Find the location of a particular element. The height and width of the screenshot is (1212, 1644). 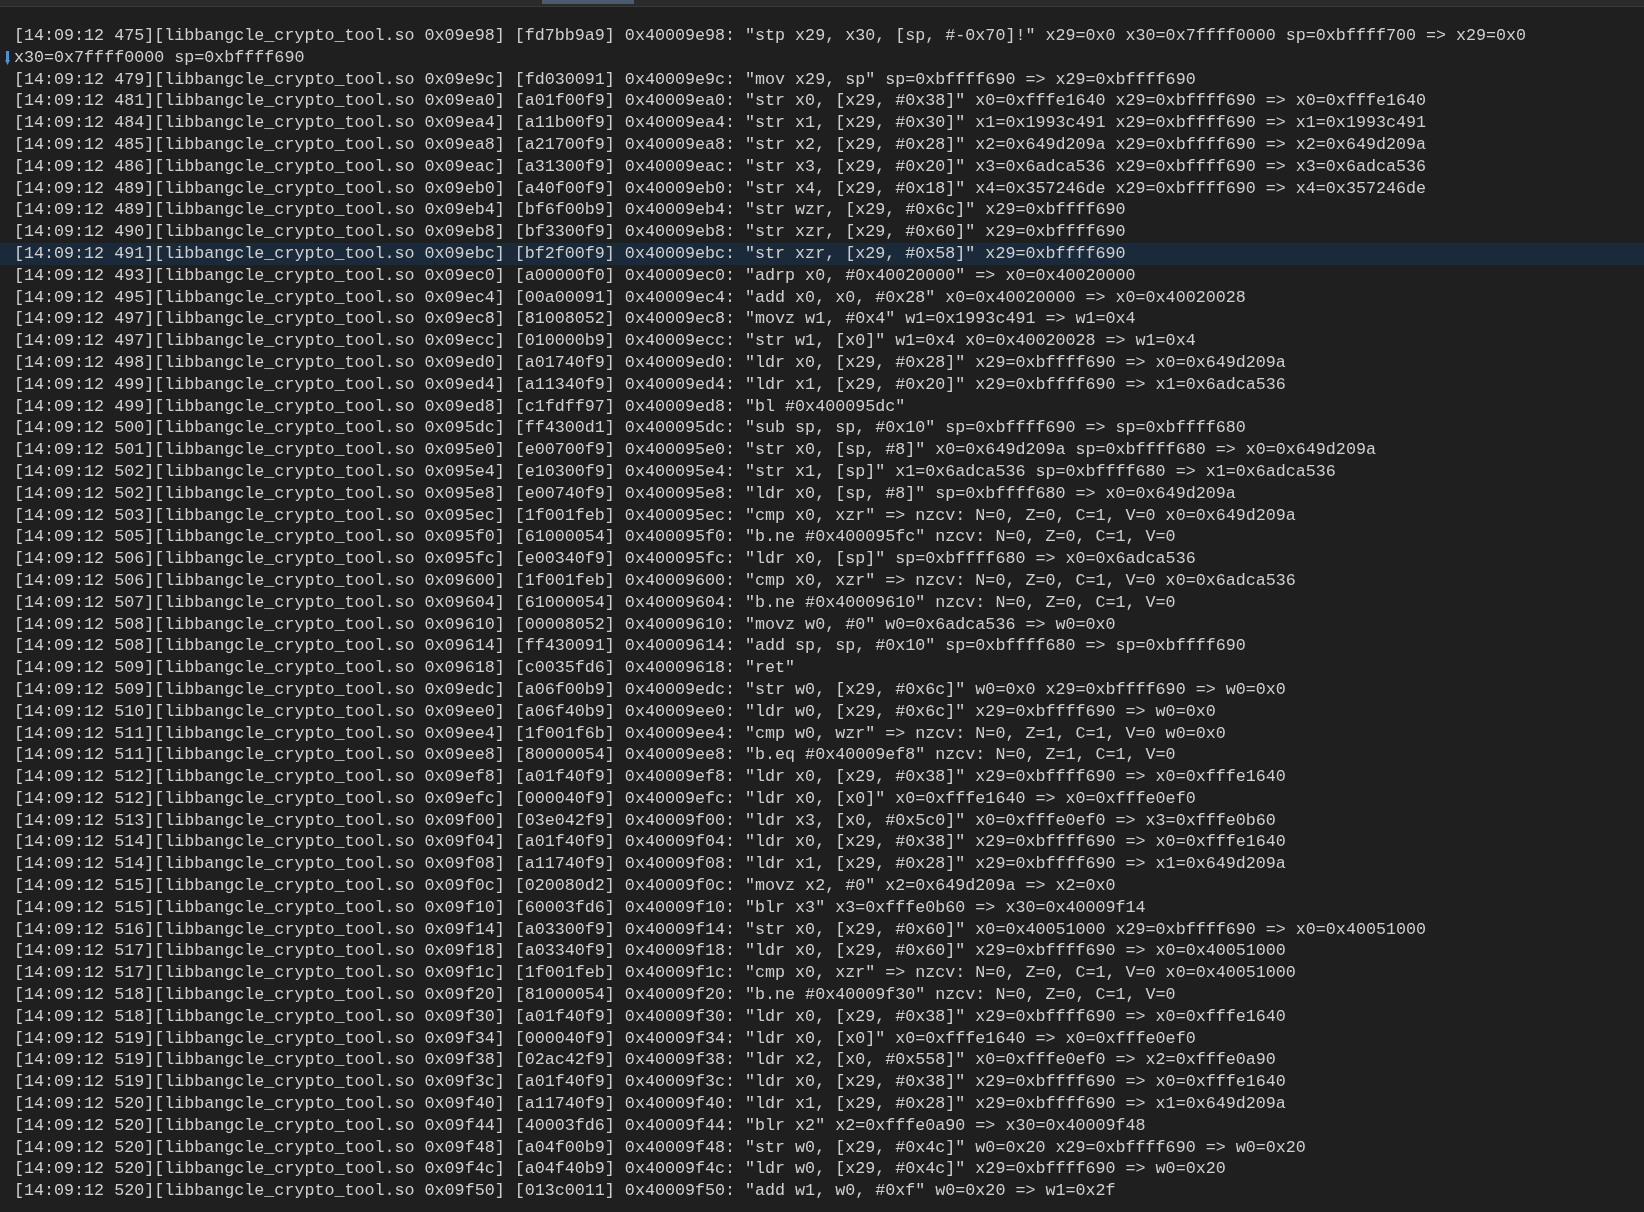

log-line: [14:09:12 499][libbangcle_crypto_tool.so 0x09ed8] [c1fdff97] 0x40009ed8: "bl #0x400095dc" is located at coordinates (460, 406).